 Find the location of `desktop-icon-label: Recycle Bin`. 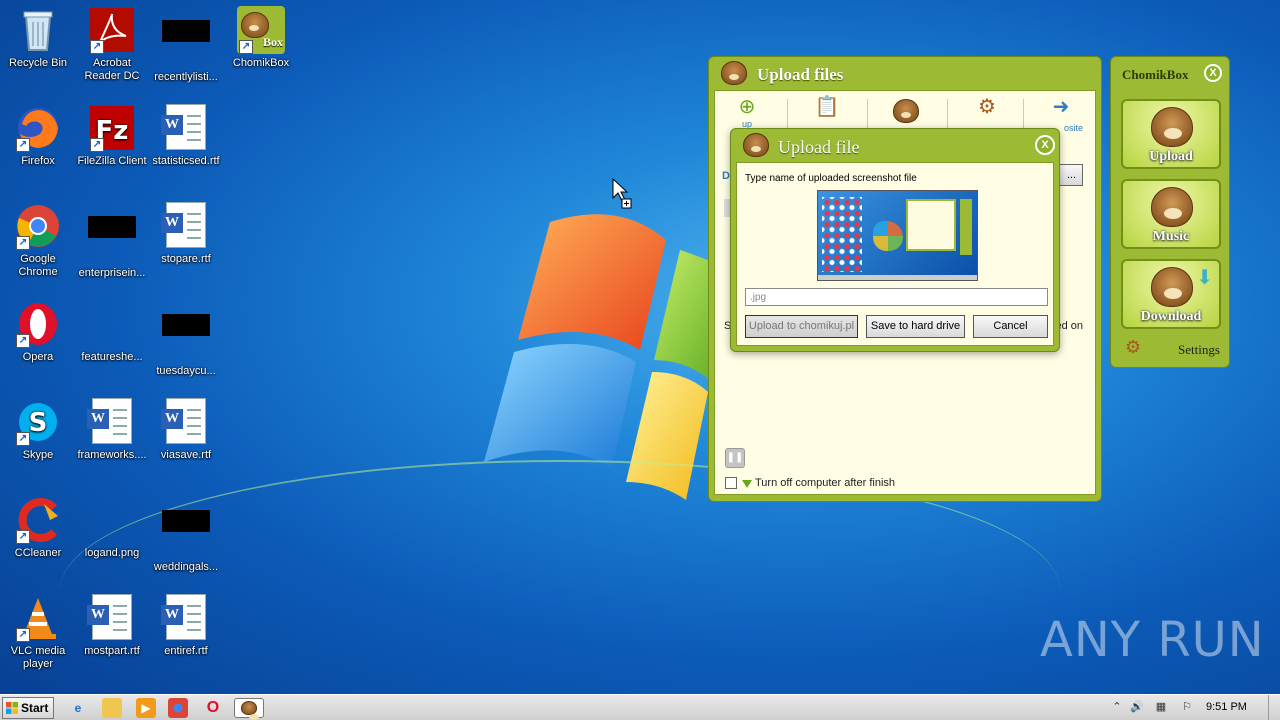

desktop-icon-label: Recycle Bin is located at coordinates (38, 63).